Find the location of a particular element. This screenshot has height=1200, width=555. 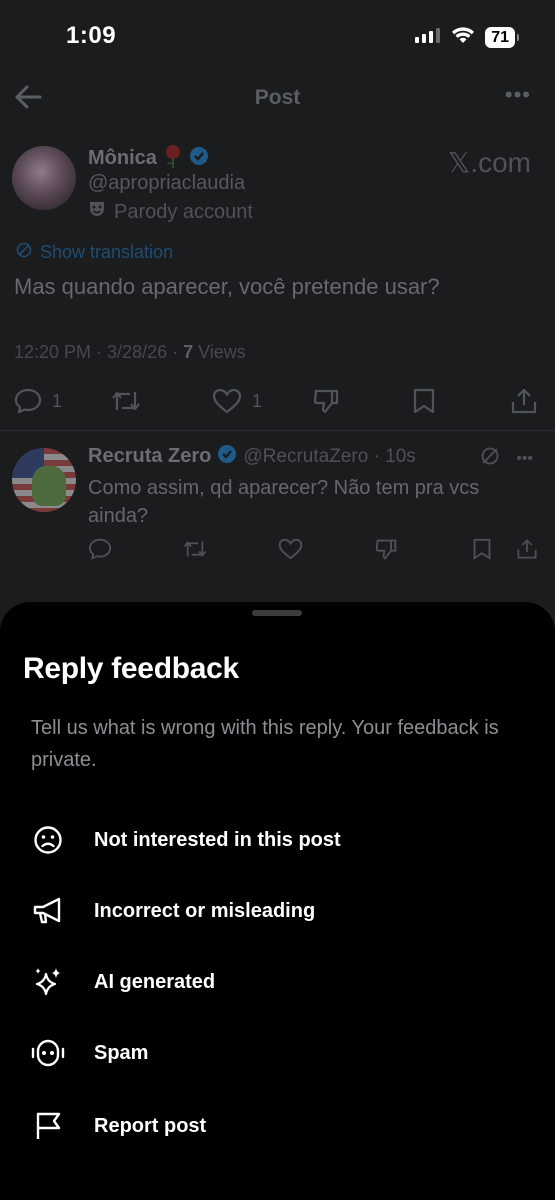

option-label: Spam is located at coordinates (121, 1052).